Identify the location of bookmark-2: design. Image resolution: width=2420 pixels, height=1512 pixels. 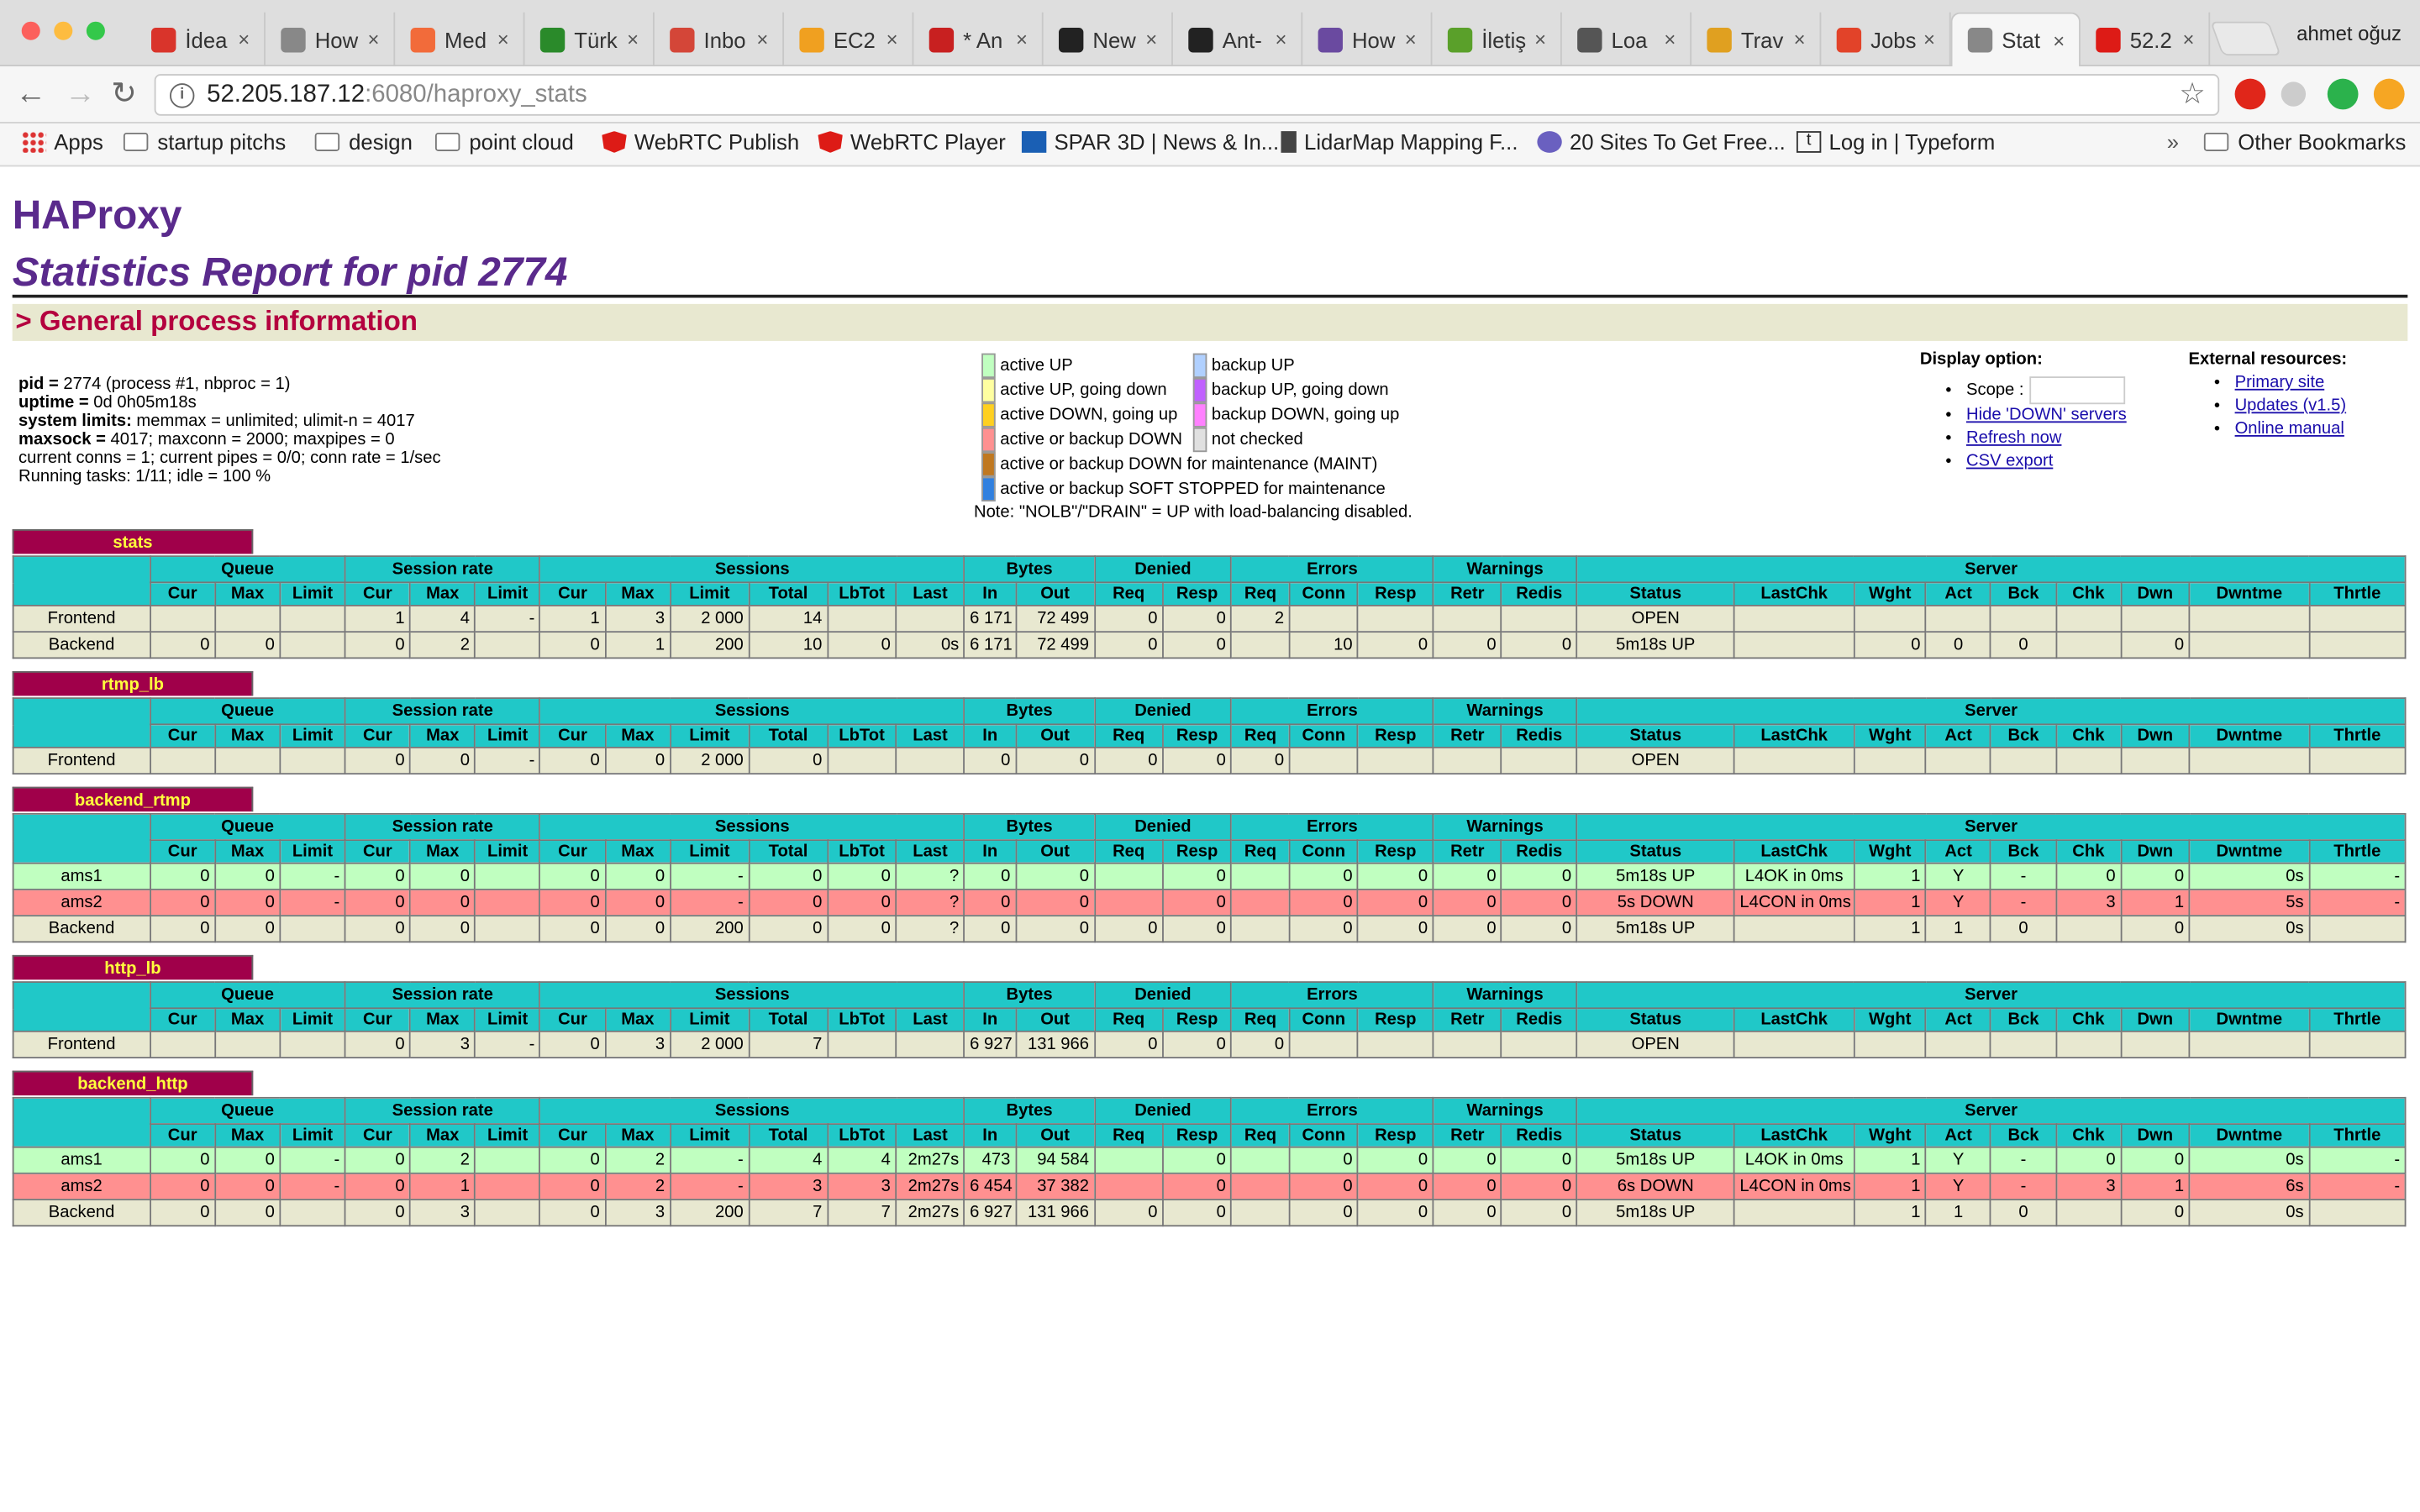
(363, 142).